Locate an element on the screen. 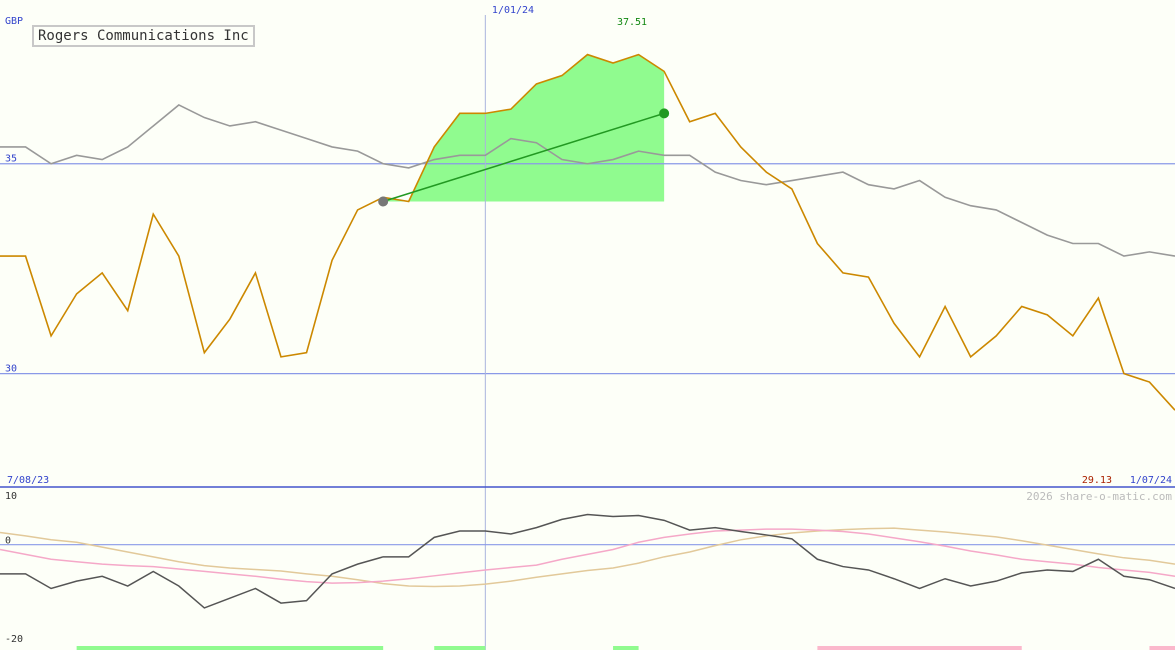 This screenshot has width=1175, height=650. osc-tick-label: -20 is located at coordinates (14, 639).